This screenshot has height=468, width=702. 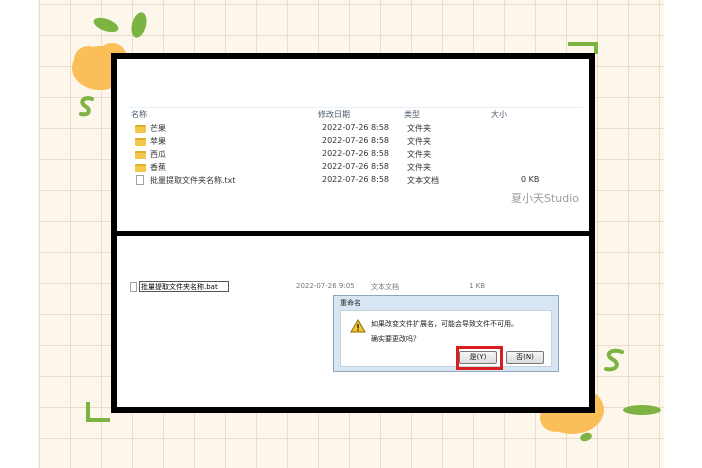 What do you see at coordinates (106, 25) in the screenshot?
I see `leaf-left-icon` at bounding box center [106, 25].